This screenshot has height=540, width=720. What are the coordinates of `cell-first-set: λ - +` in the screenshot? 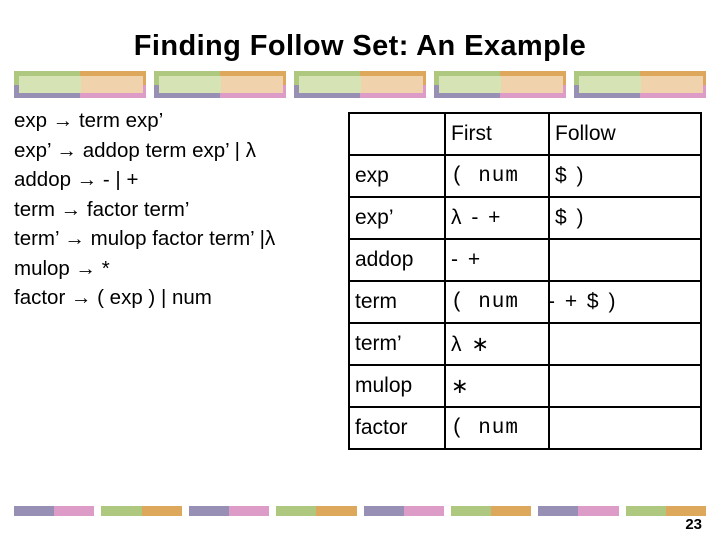 It's located at (497, 218).